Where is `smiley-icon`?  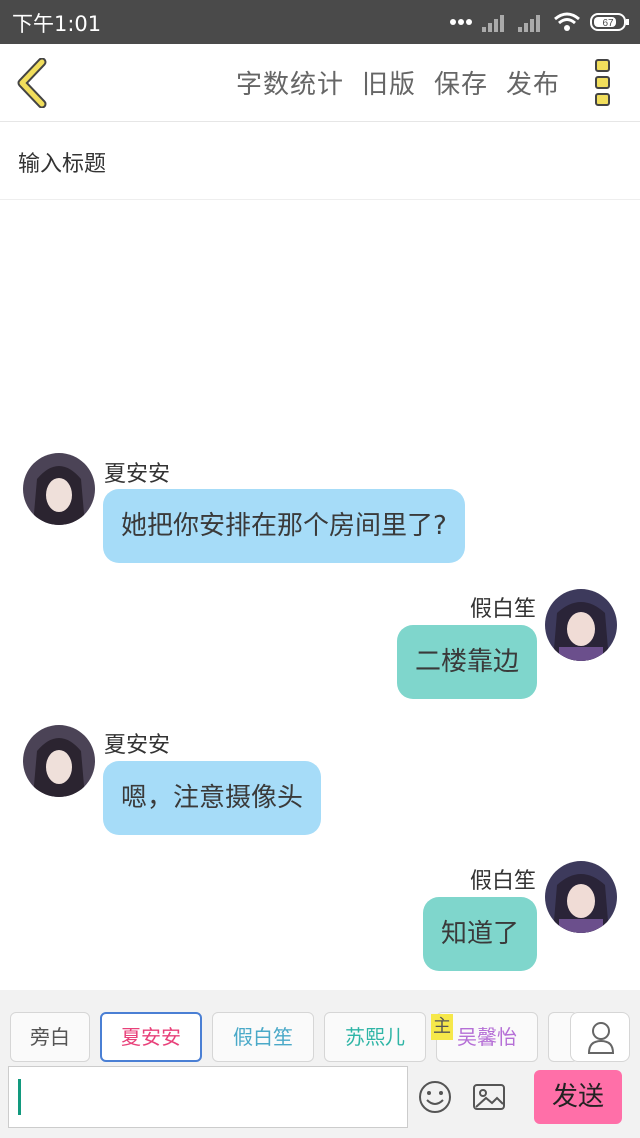
smiley-icon is located at coordinates (435, 1097).